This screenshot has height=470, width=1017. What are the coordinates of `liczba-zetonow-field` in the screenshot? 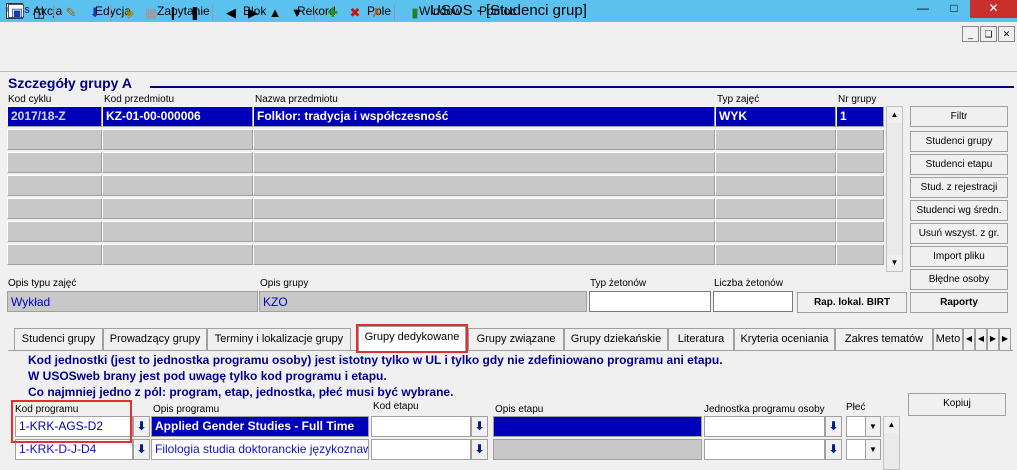 It's located at (753, 301).